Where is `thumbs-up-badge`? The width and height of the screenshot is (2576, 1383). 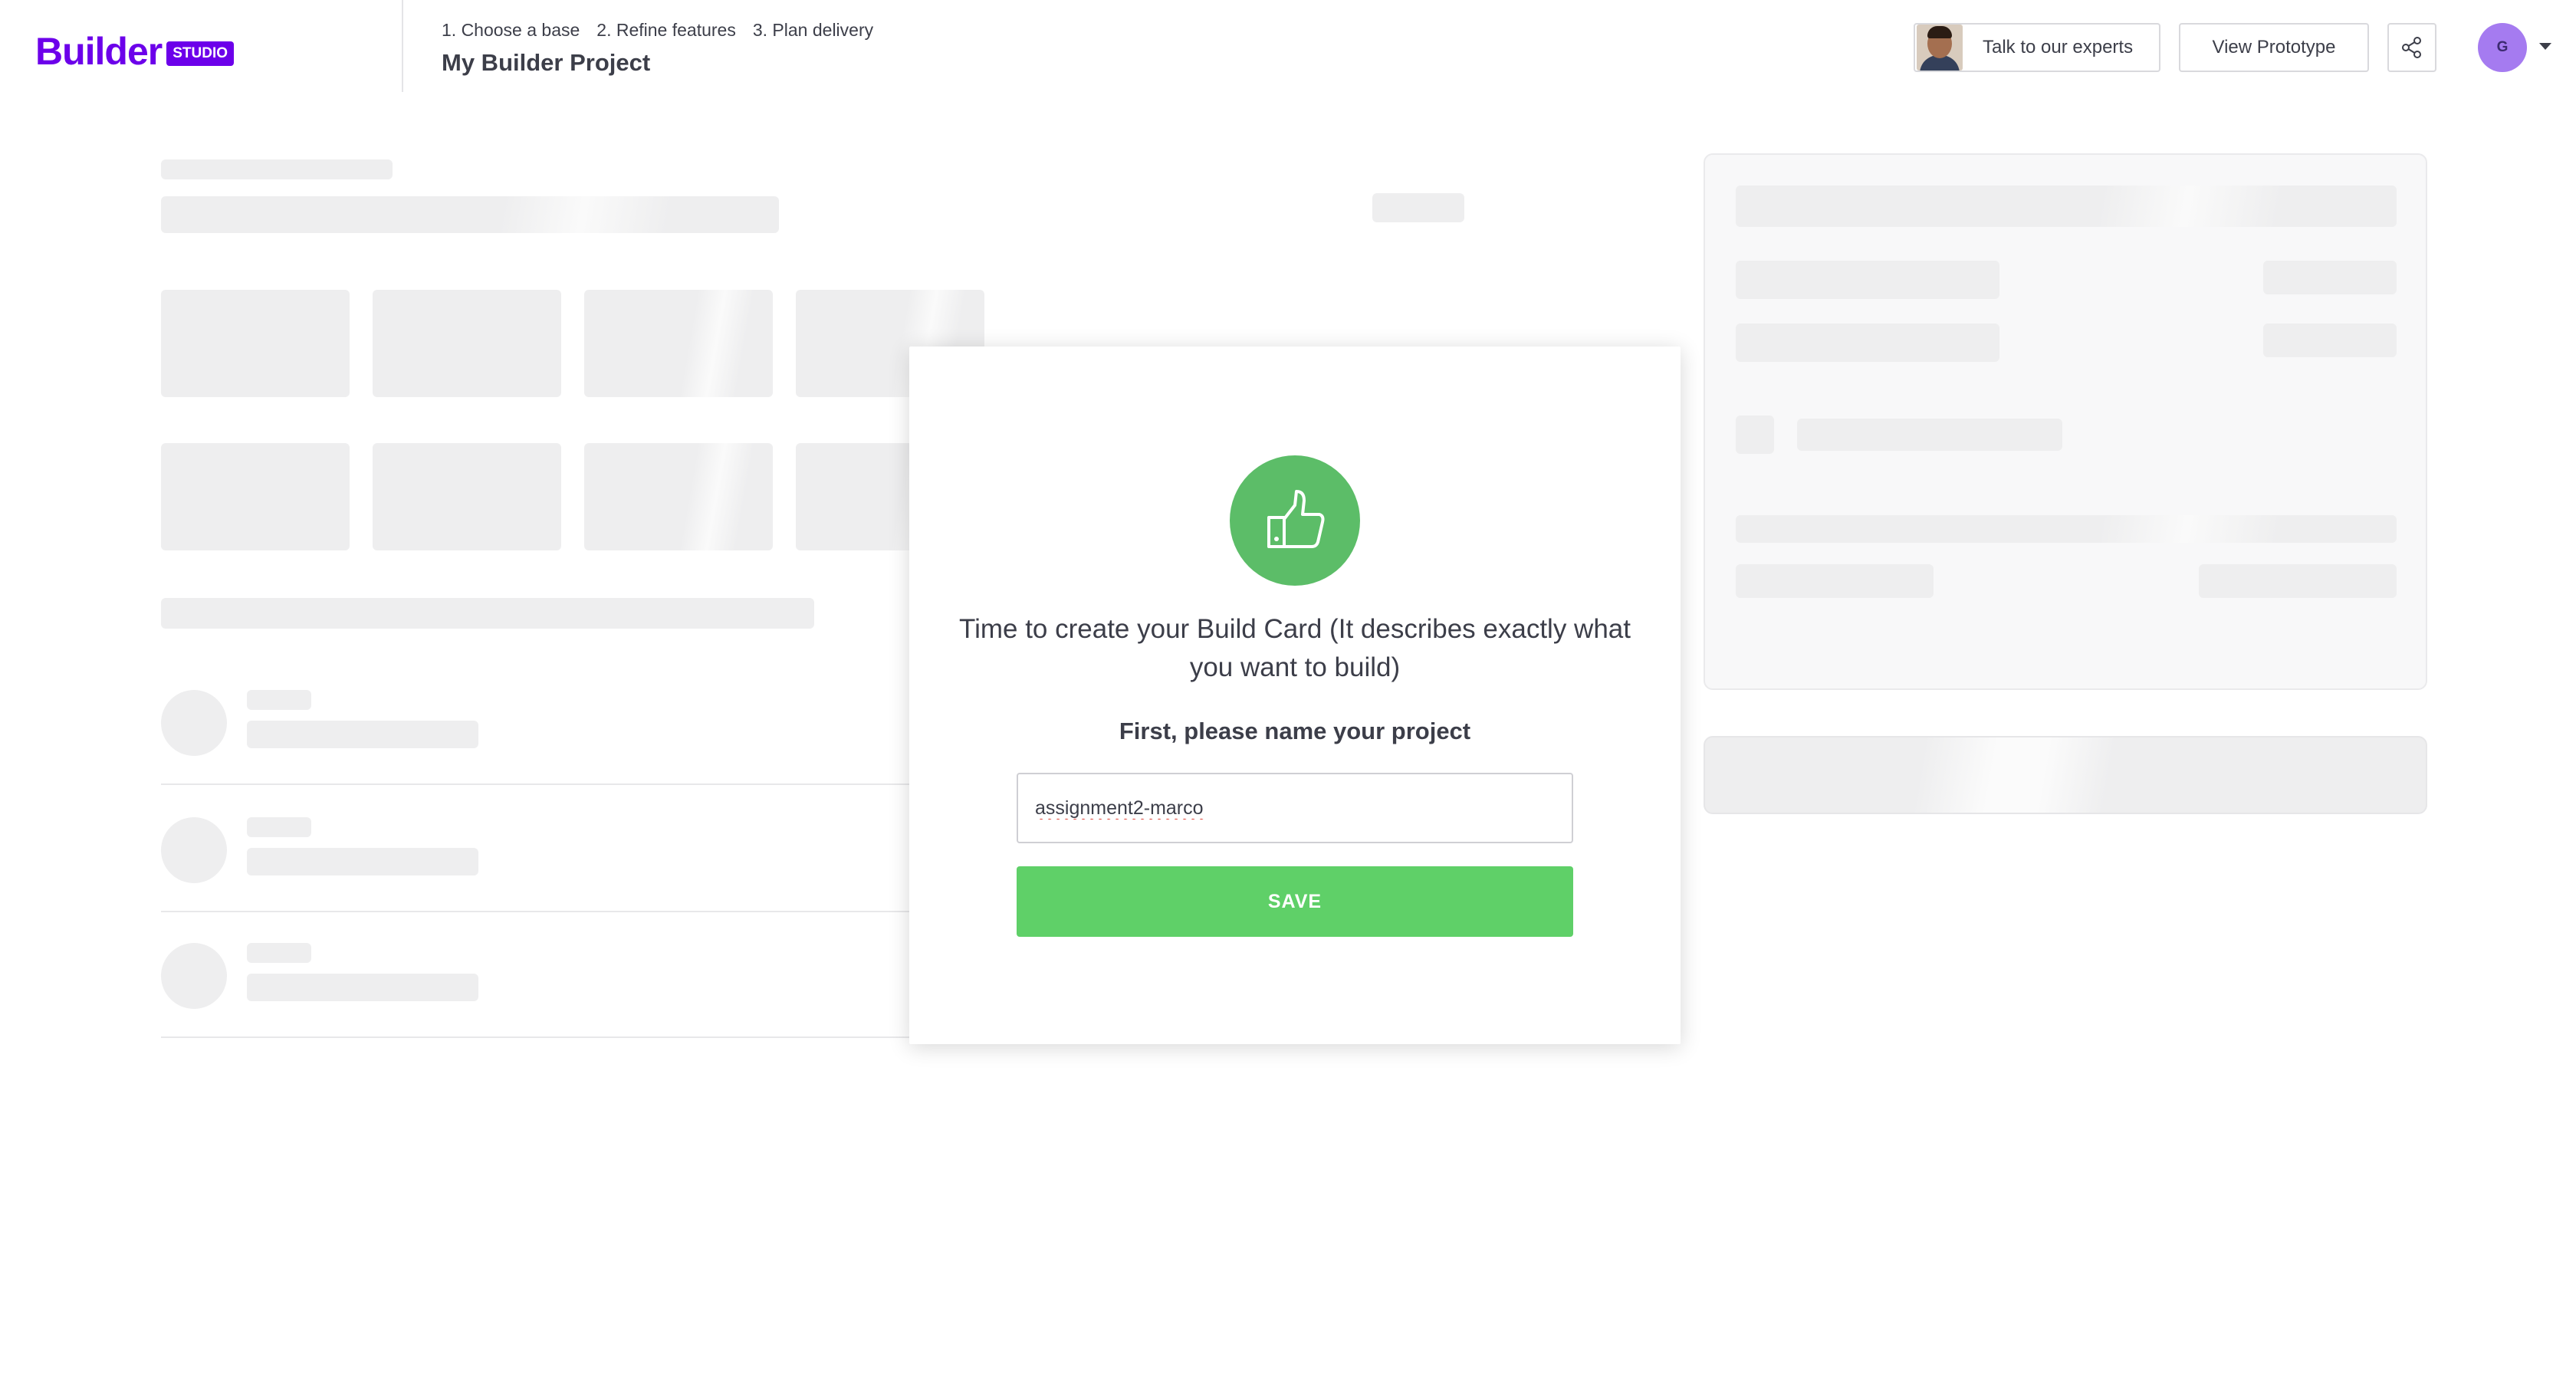 thumbs-up-badge is located at coordinates (1295, 520).